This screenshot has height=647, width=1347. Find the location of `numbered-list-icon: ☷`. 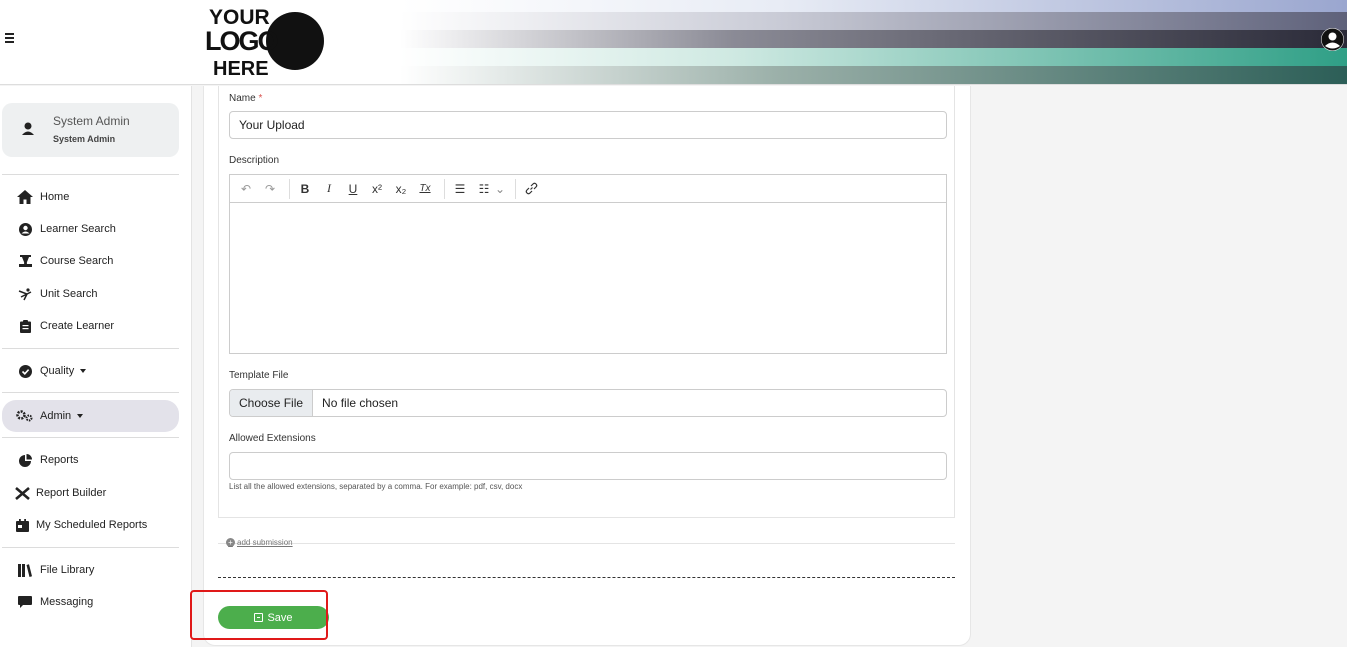

numbered-list-icon: ☷ is located at coordinates (484, 189).